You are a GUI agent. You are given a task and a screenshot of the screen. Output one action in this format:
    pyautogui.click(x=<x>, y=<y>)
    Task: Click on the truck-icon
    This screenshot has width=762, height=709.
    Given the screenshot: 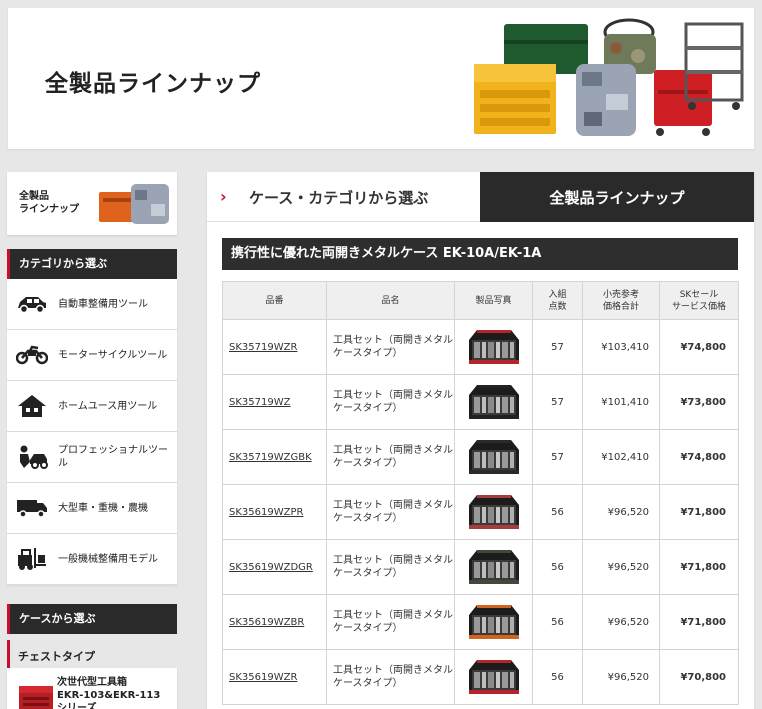 What is the action you would take?
    pyautogui.click(x=32, y=508)
    